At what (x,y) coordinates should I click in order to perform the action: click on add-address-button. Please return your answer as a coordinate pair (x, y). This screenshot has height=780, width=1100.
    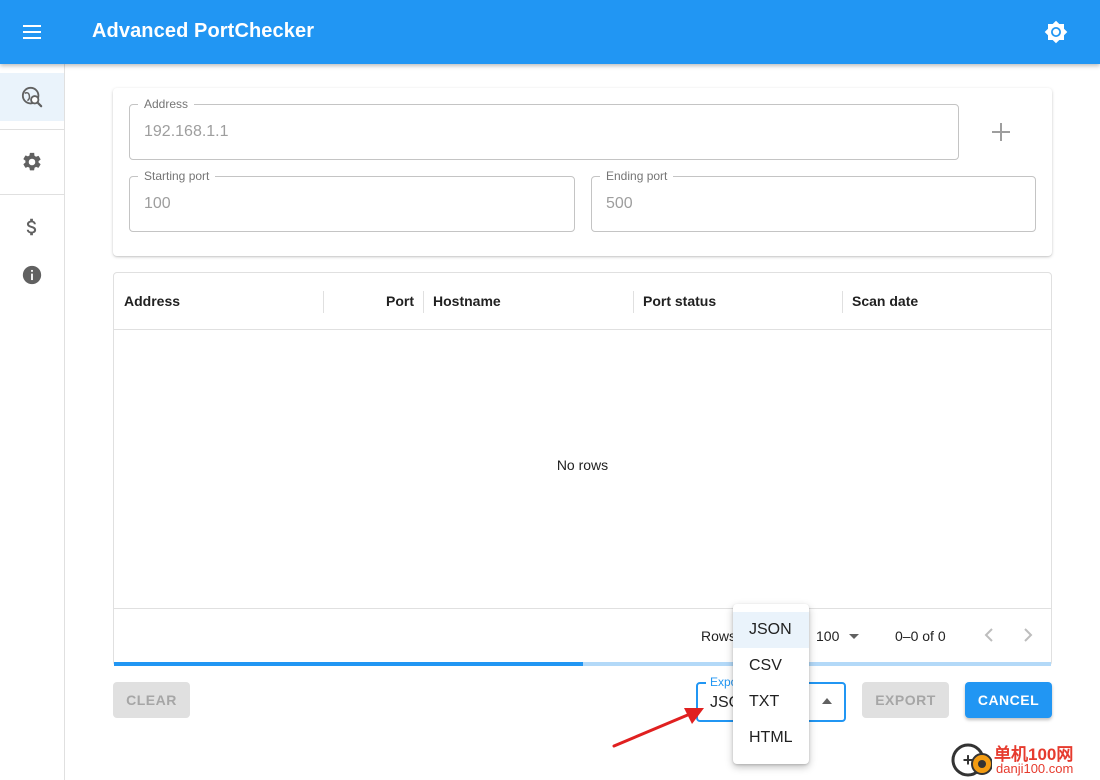
    Looking at the image, I should click on (1001, 132).